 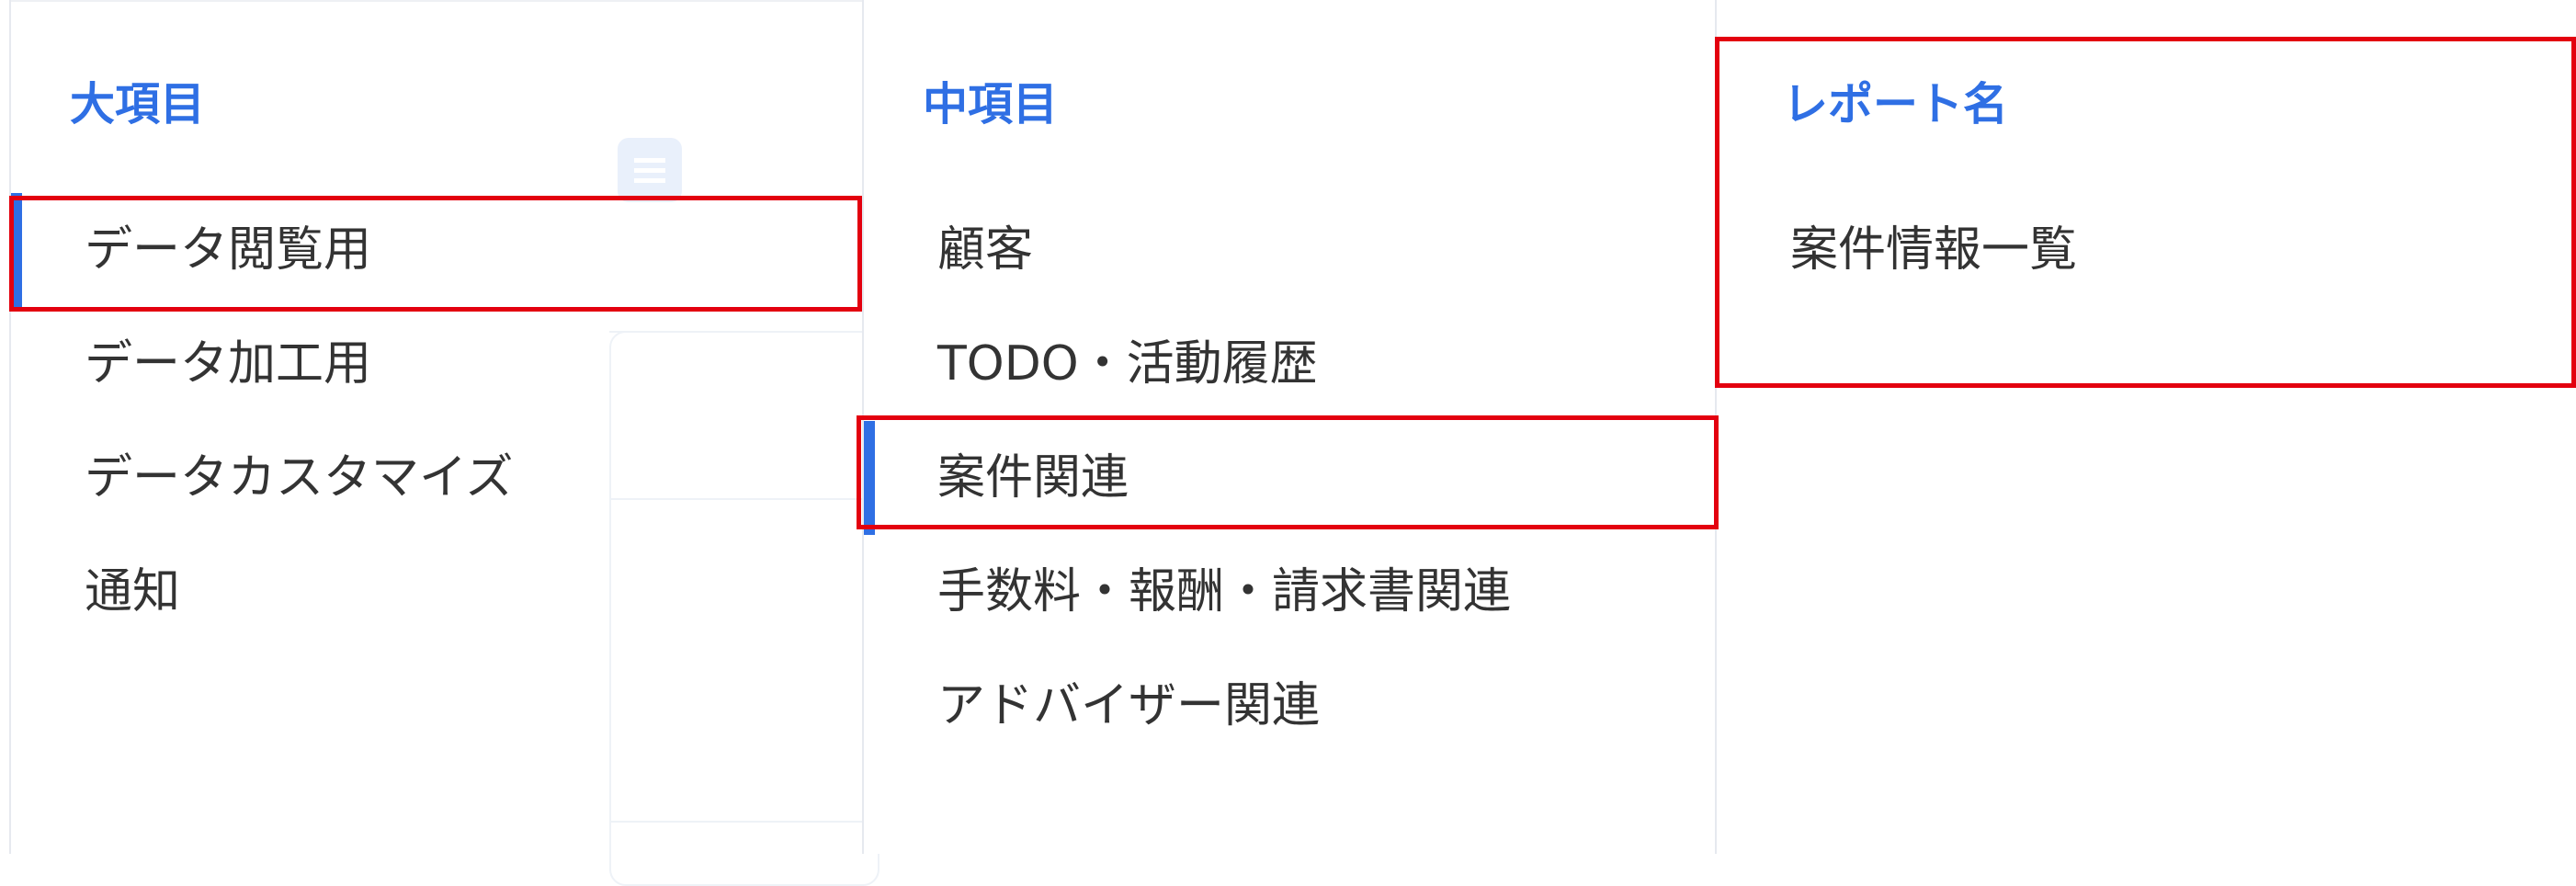 What do you see at coordinates (2146, 250) in the screenshot?
I see `report-item-deal-list: 案件情報一覧` at bounding box center [2146, 250].